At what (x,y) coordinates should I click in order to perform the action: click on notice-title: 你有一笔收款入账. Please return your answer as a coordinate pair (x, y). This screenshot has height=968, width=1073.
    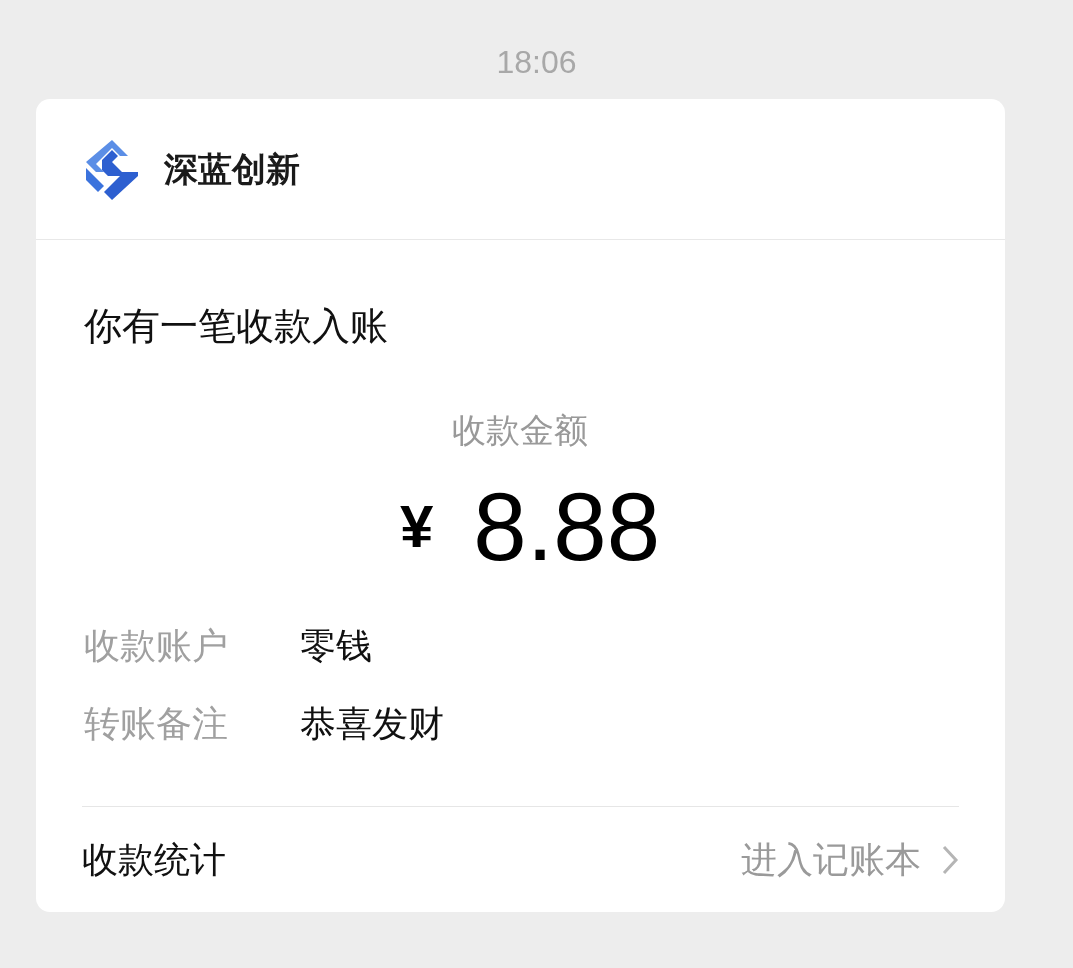
    Looking at the image, I should click on (235, 326).